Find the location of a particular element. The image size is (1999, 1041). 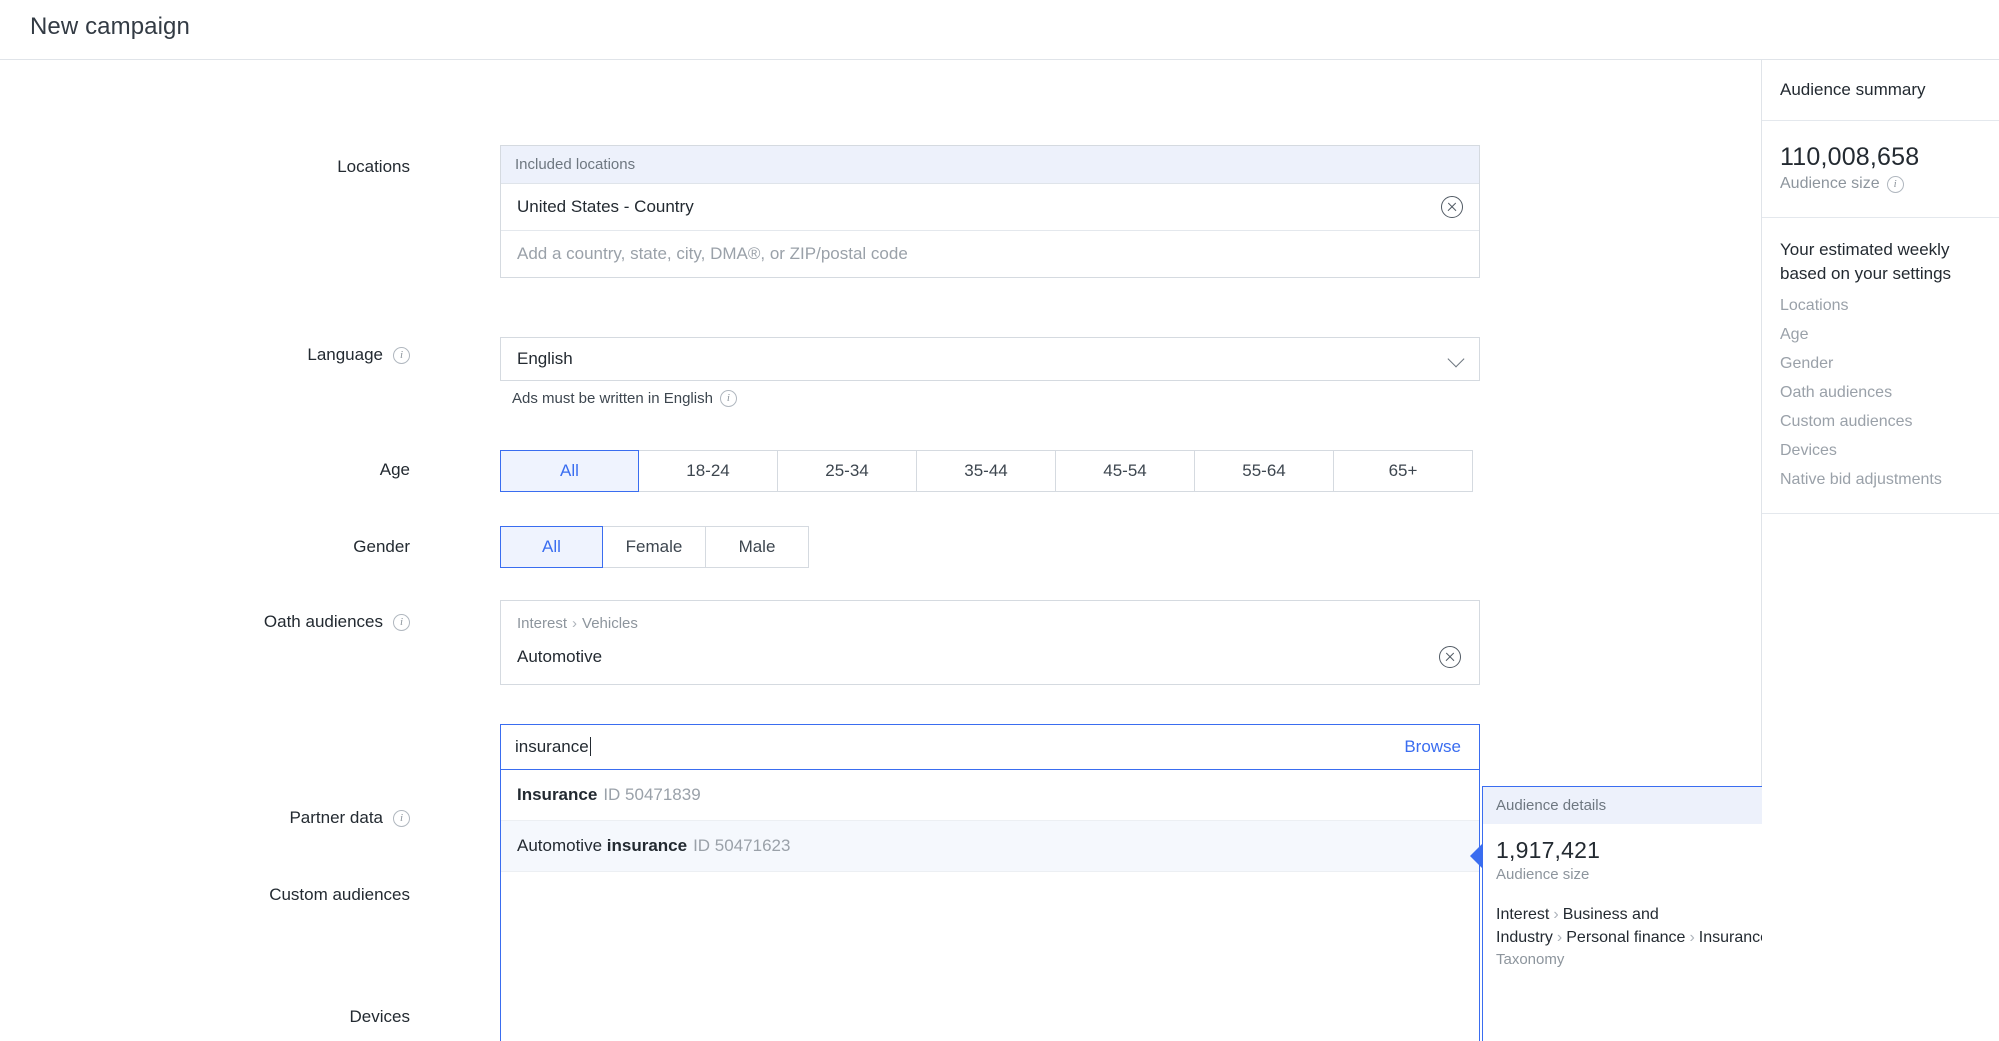

oath-breadcrumb: Interest › Vehicles is located at coordinates (990, 616).